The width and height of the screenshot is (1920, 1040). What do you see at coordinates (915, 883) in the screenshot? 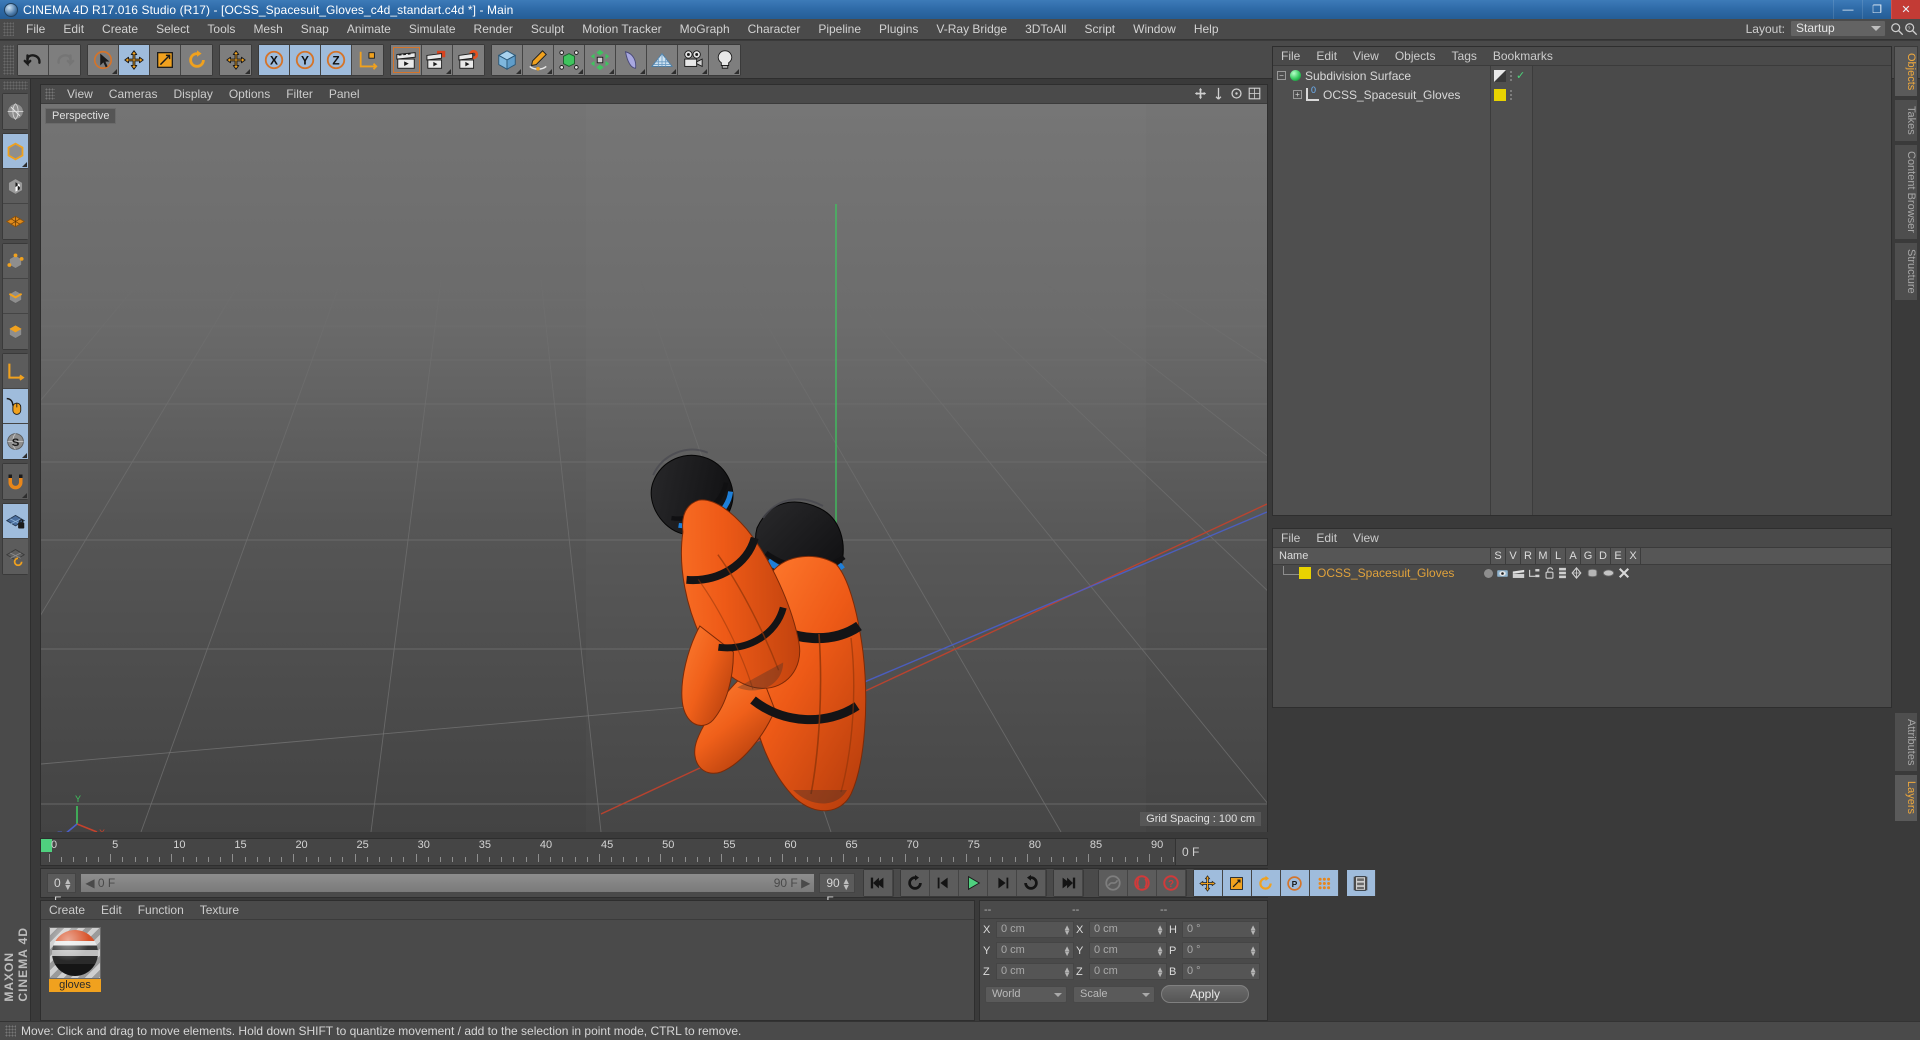
I see `frame-back-button` at bounding box center [915, 883].